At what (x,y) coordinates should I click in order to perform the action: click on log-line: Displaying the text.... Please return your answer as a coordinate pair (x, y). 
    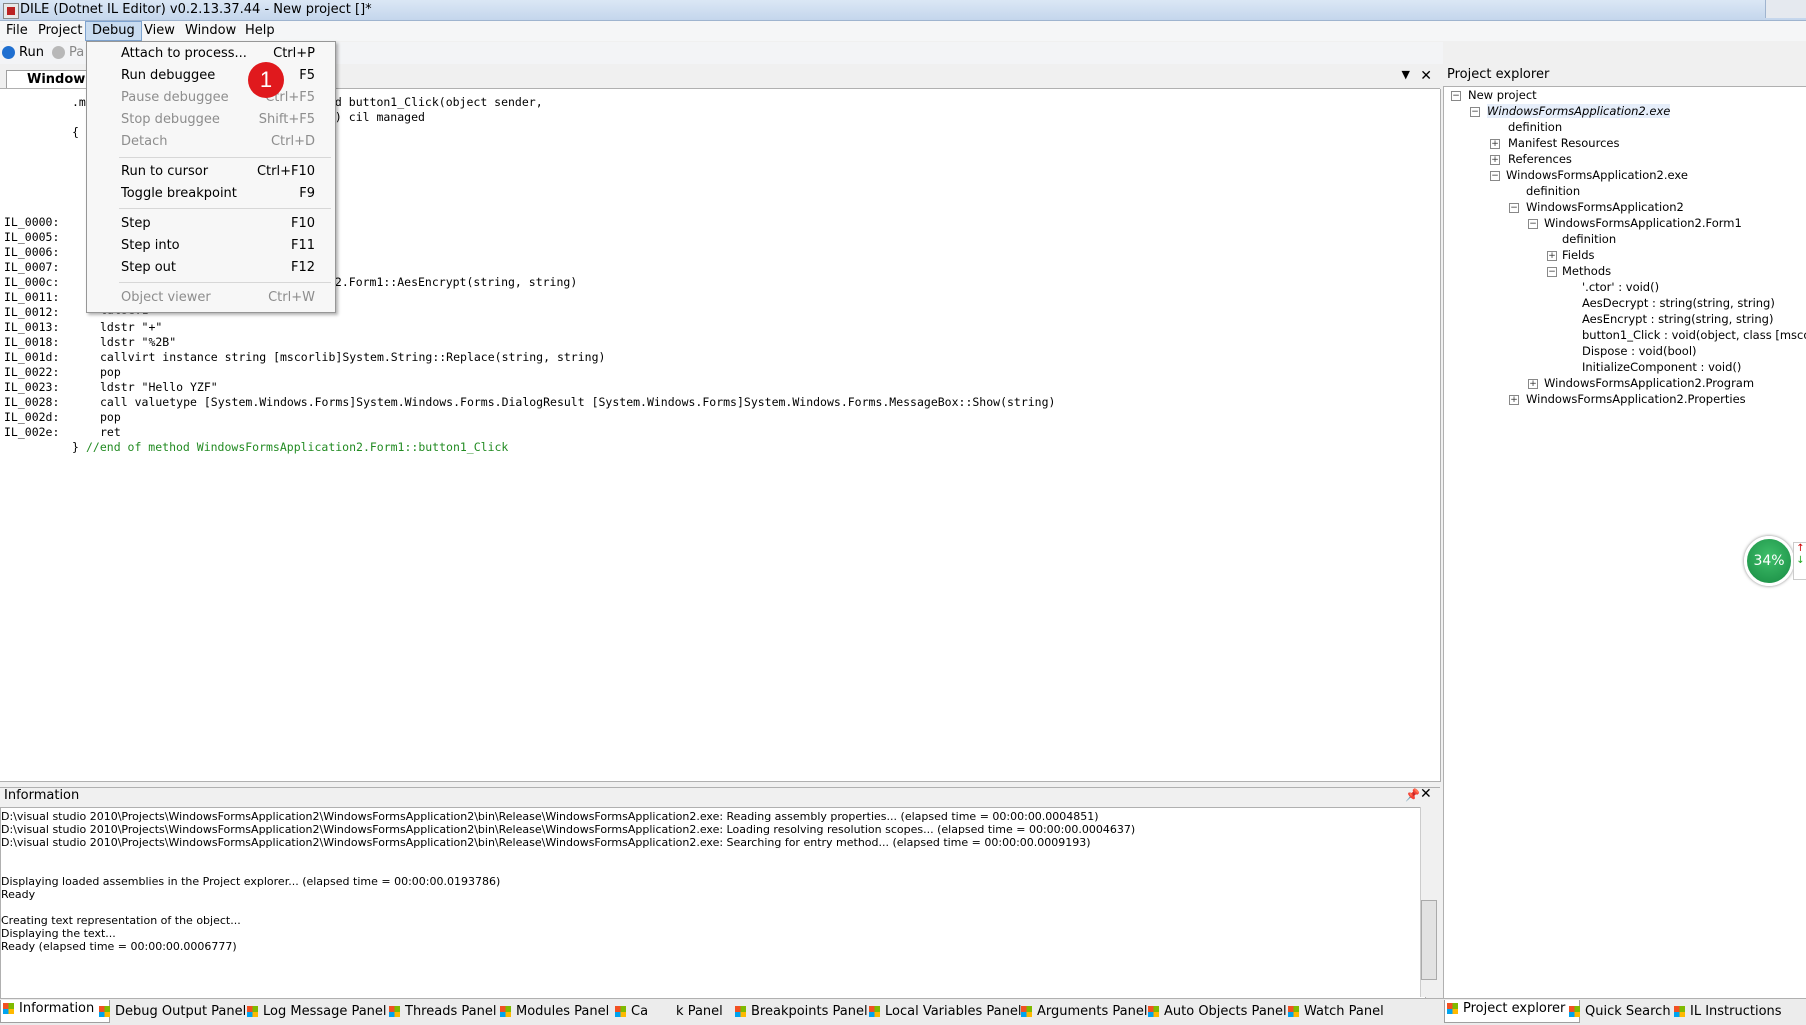
    Looking at the image, I should click on (58, 933).